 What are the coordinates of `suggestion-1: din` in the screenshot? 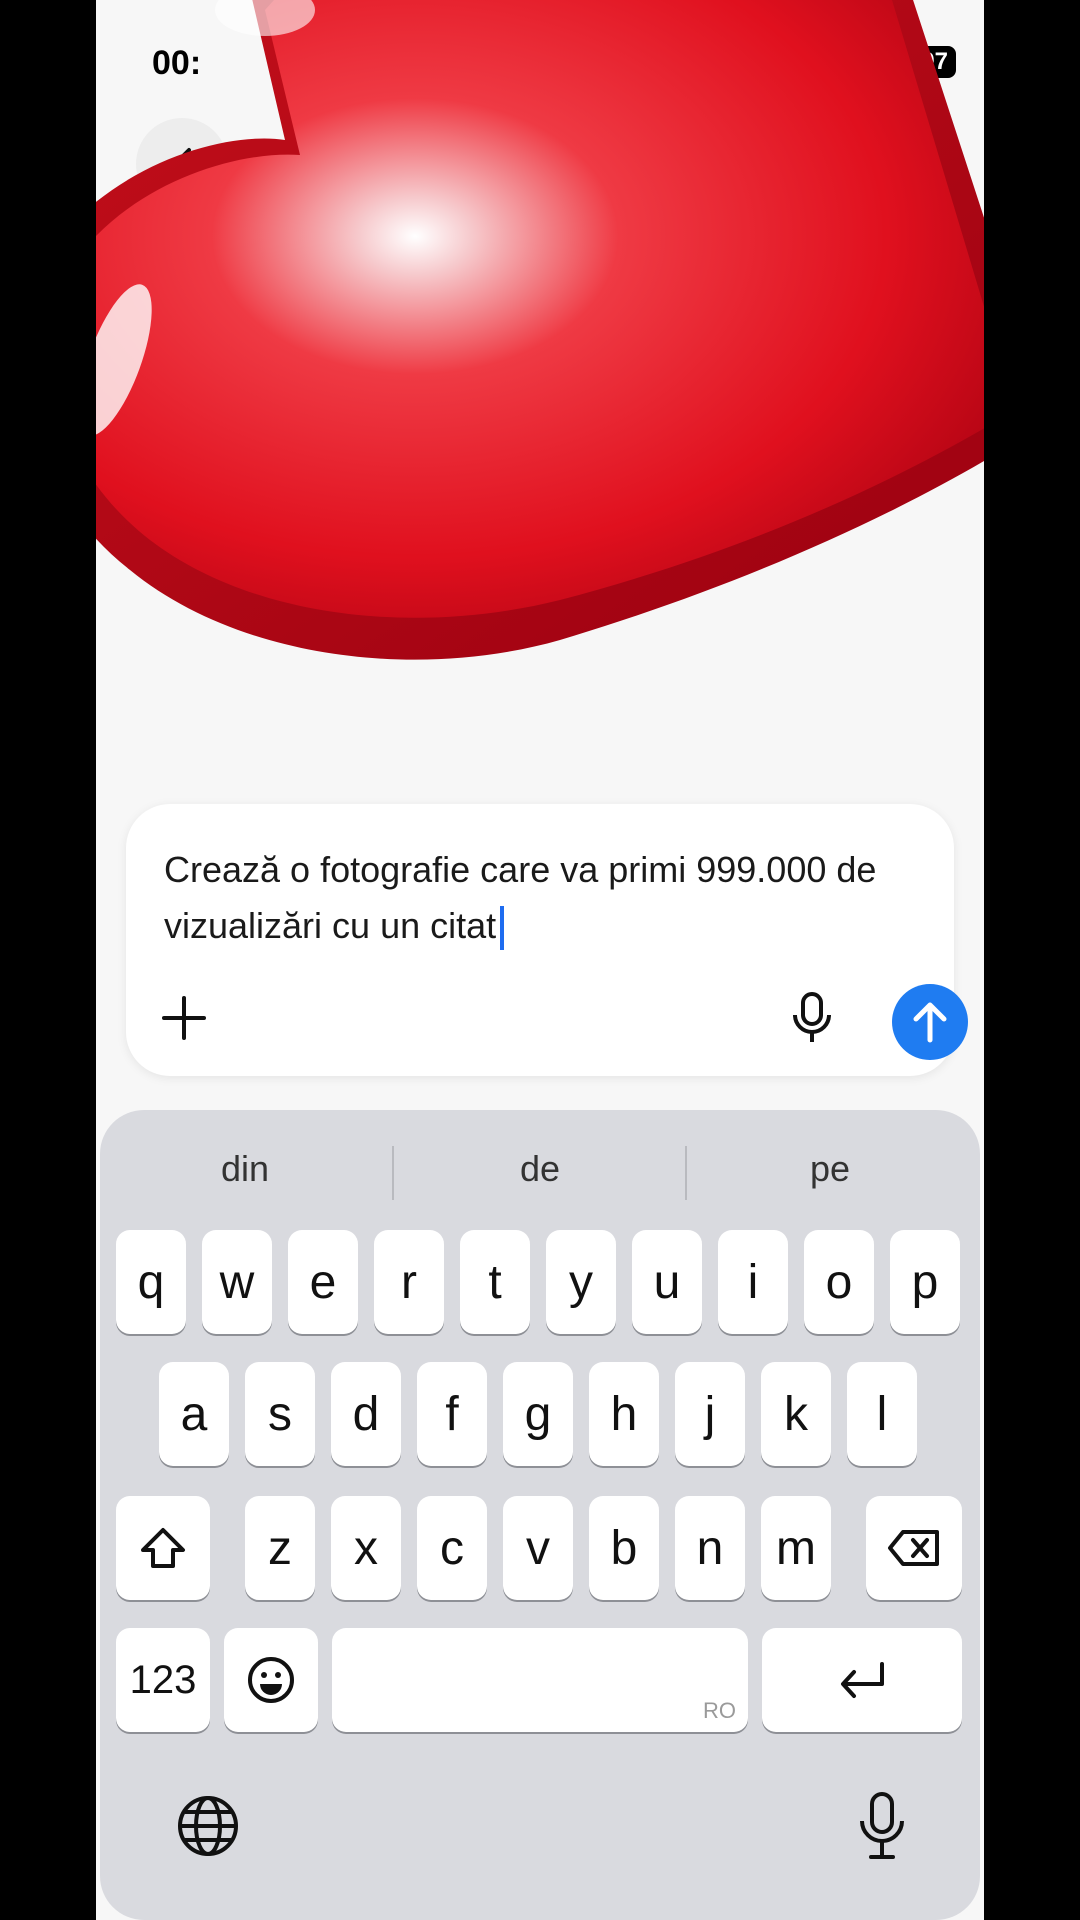 It's located at (245, 1169).